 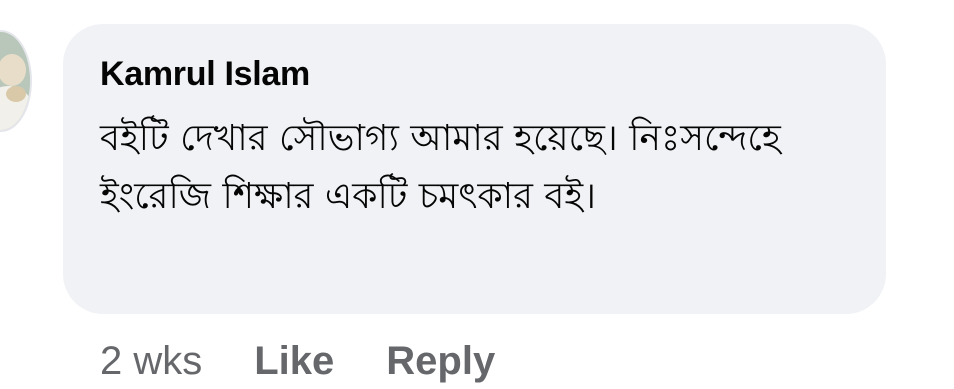 What do you see at coordinates (294, 361) in the screenshot?
I see `like-button: Like` at bounding box center [294, 361].